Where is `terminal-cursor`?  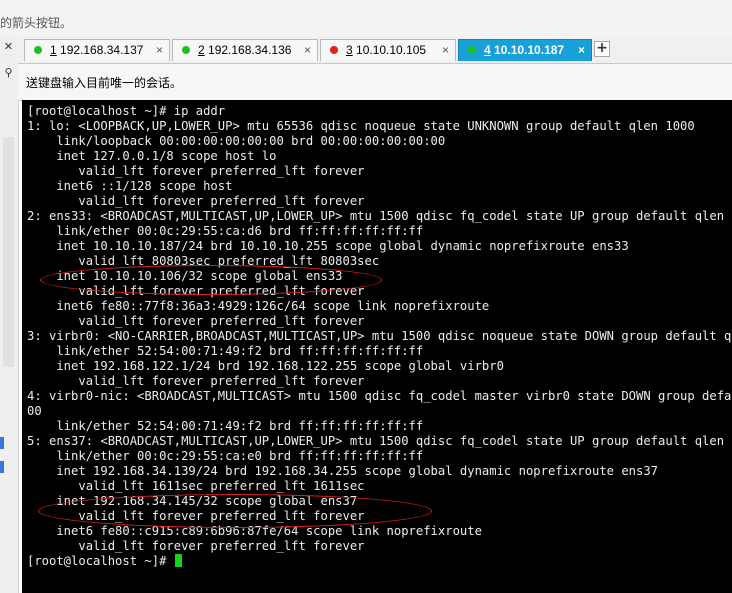 terminal-cursor is located at coordinates (178, 560).